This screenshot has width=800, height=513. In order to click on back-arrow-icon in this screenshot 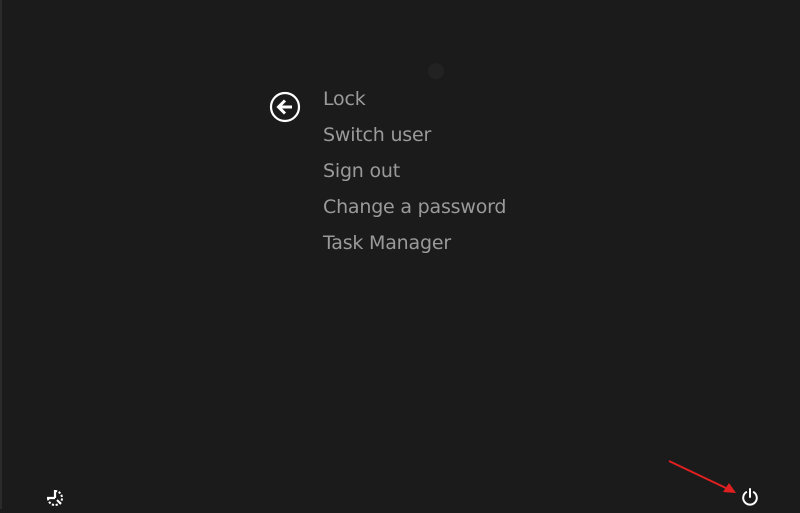, I will do `click(285, 107)`.